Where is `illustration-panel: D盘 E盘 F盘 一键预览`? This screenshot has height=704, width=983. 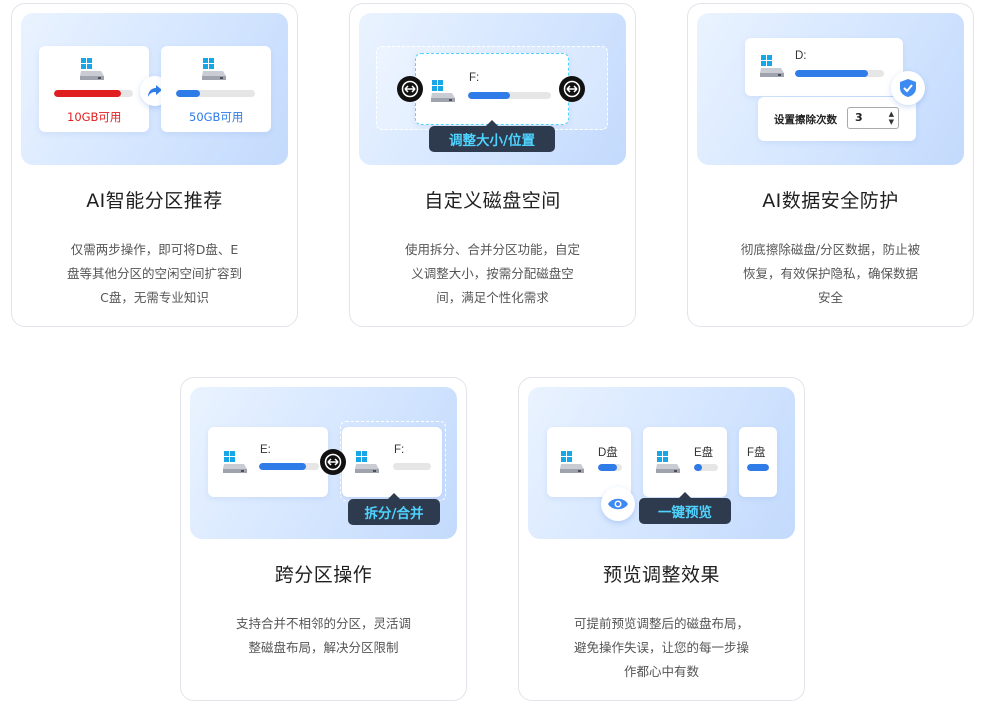 illustration-panel: D盘 E盘 F盘 一键预览 is located at coordinates (661, 463).